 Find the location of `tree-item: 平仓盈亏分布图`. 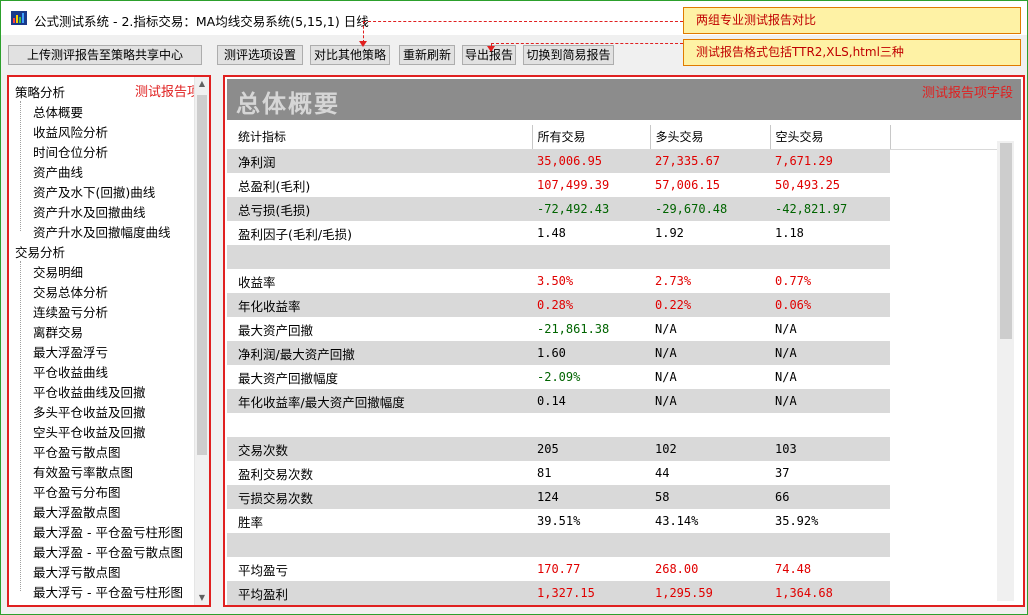

tree-item: 平仓盈亏分布图 is located at coordinates (77, 491).